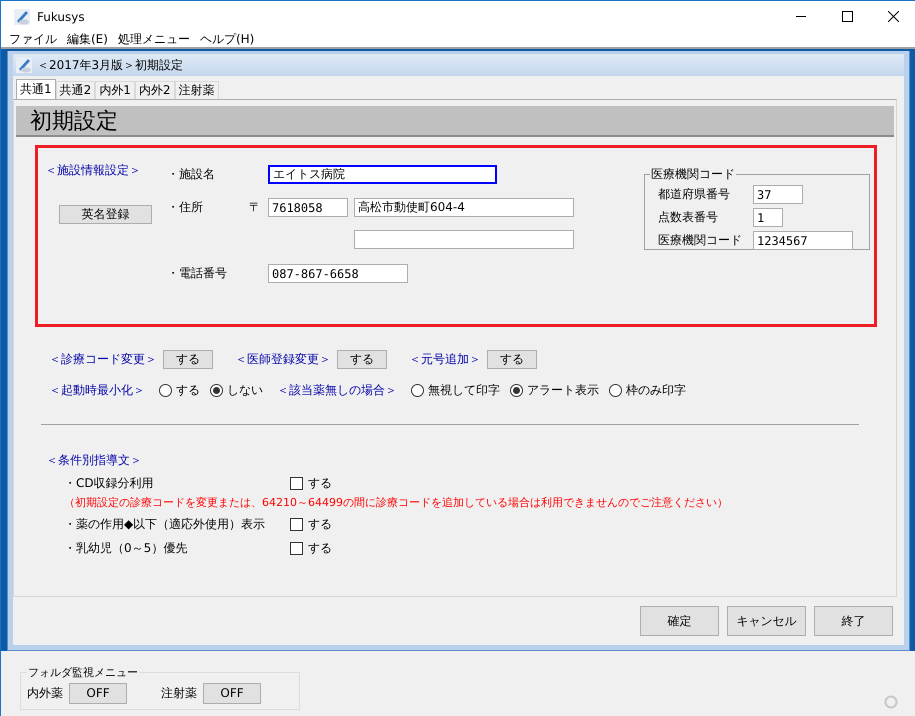 Image resolution: width=915 pixels, height=716 pixels. Describe the element at coordinates (45, 693) in the screenshot. I see `field-label: 内外薬` at that location.